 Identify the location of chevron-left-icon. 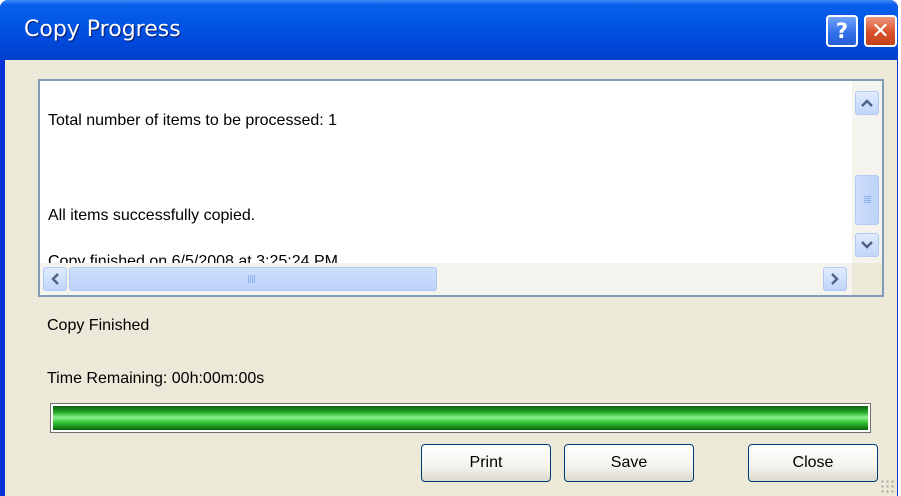
(55, 279).